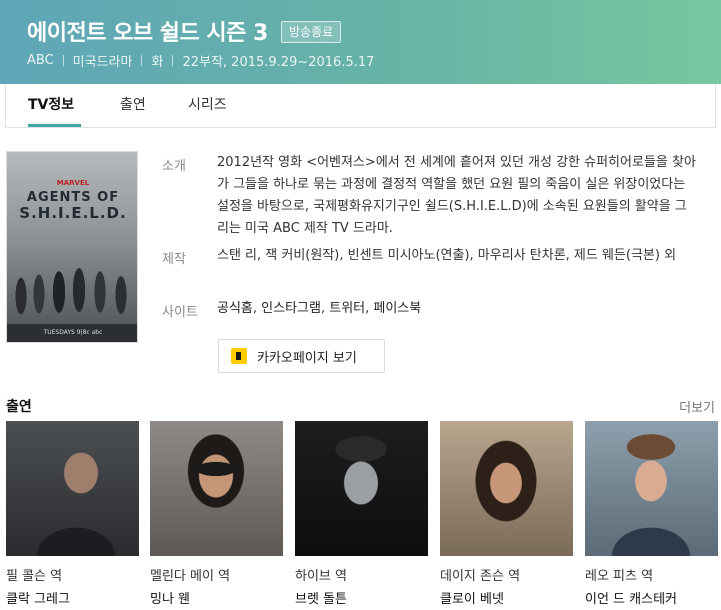  Describe the element at coordinates (190, 576) in the screenshot. I see `cast-role: 멜린다 메이 역` at that location.